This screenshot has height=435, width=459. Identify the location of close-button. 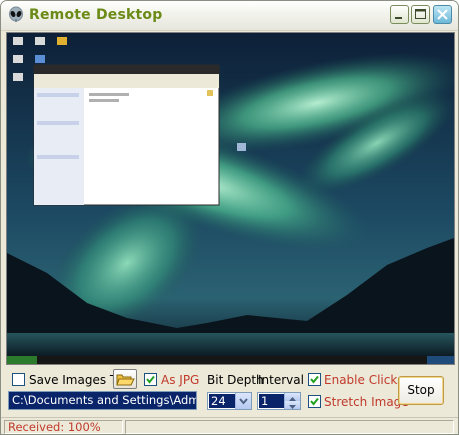
(442, 14).